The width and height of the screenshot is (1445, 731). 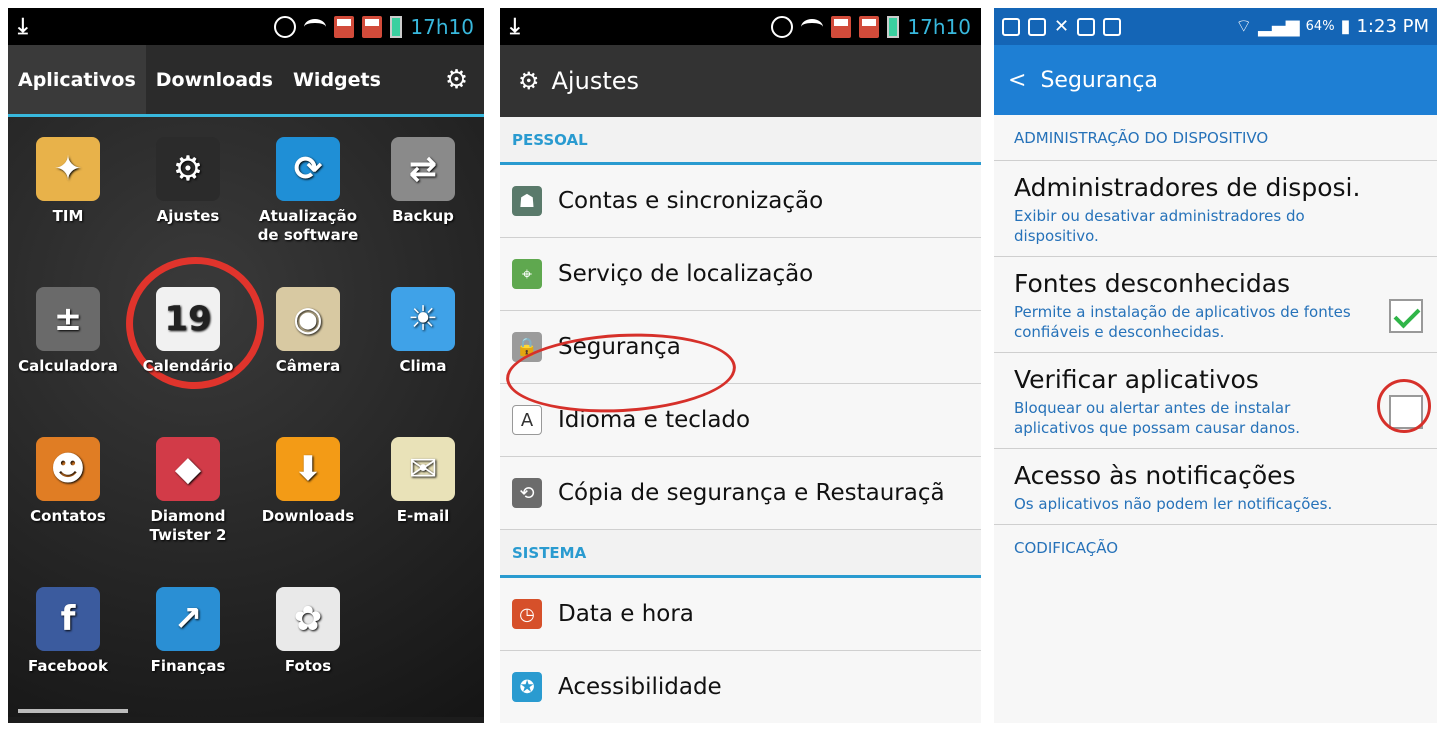 What do you see at coordinates (423, 181) in the screenshot?
I see `app-3: ⇄ Backup` at bounding box center [423, 181].